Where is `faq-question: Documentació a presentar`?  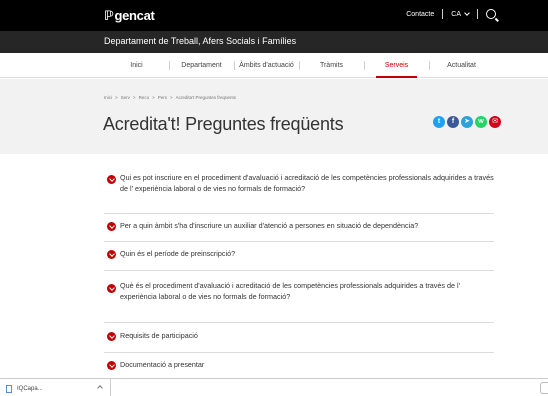 faq-question: Documentació a presentar is located at coordinates (162, 364).